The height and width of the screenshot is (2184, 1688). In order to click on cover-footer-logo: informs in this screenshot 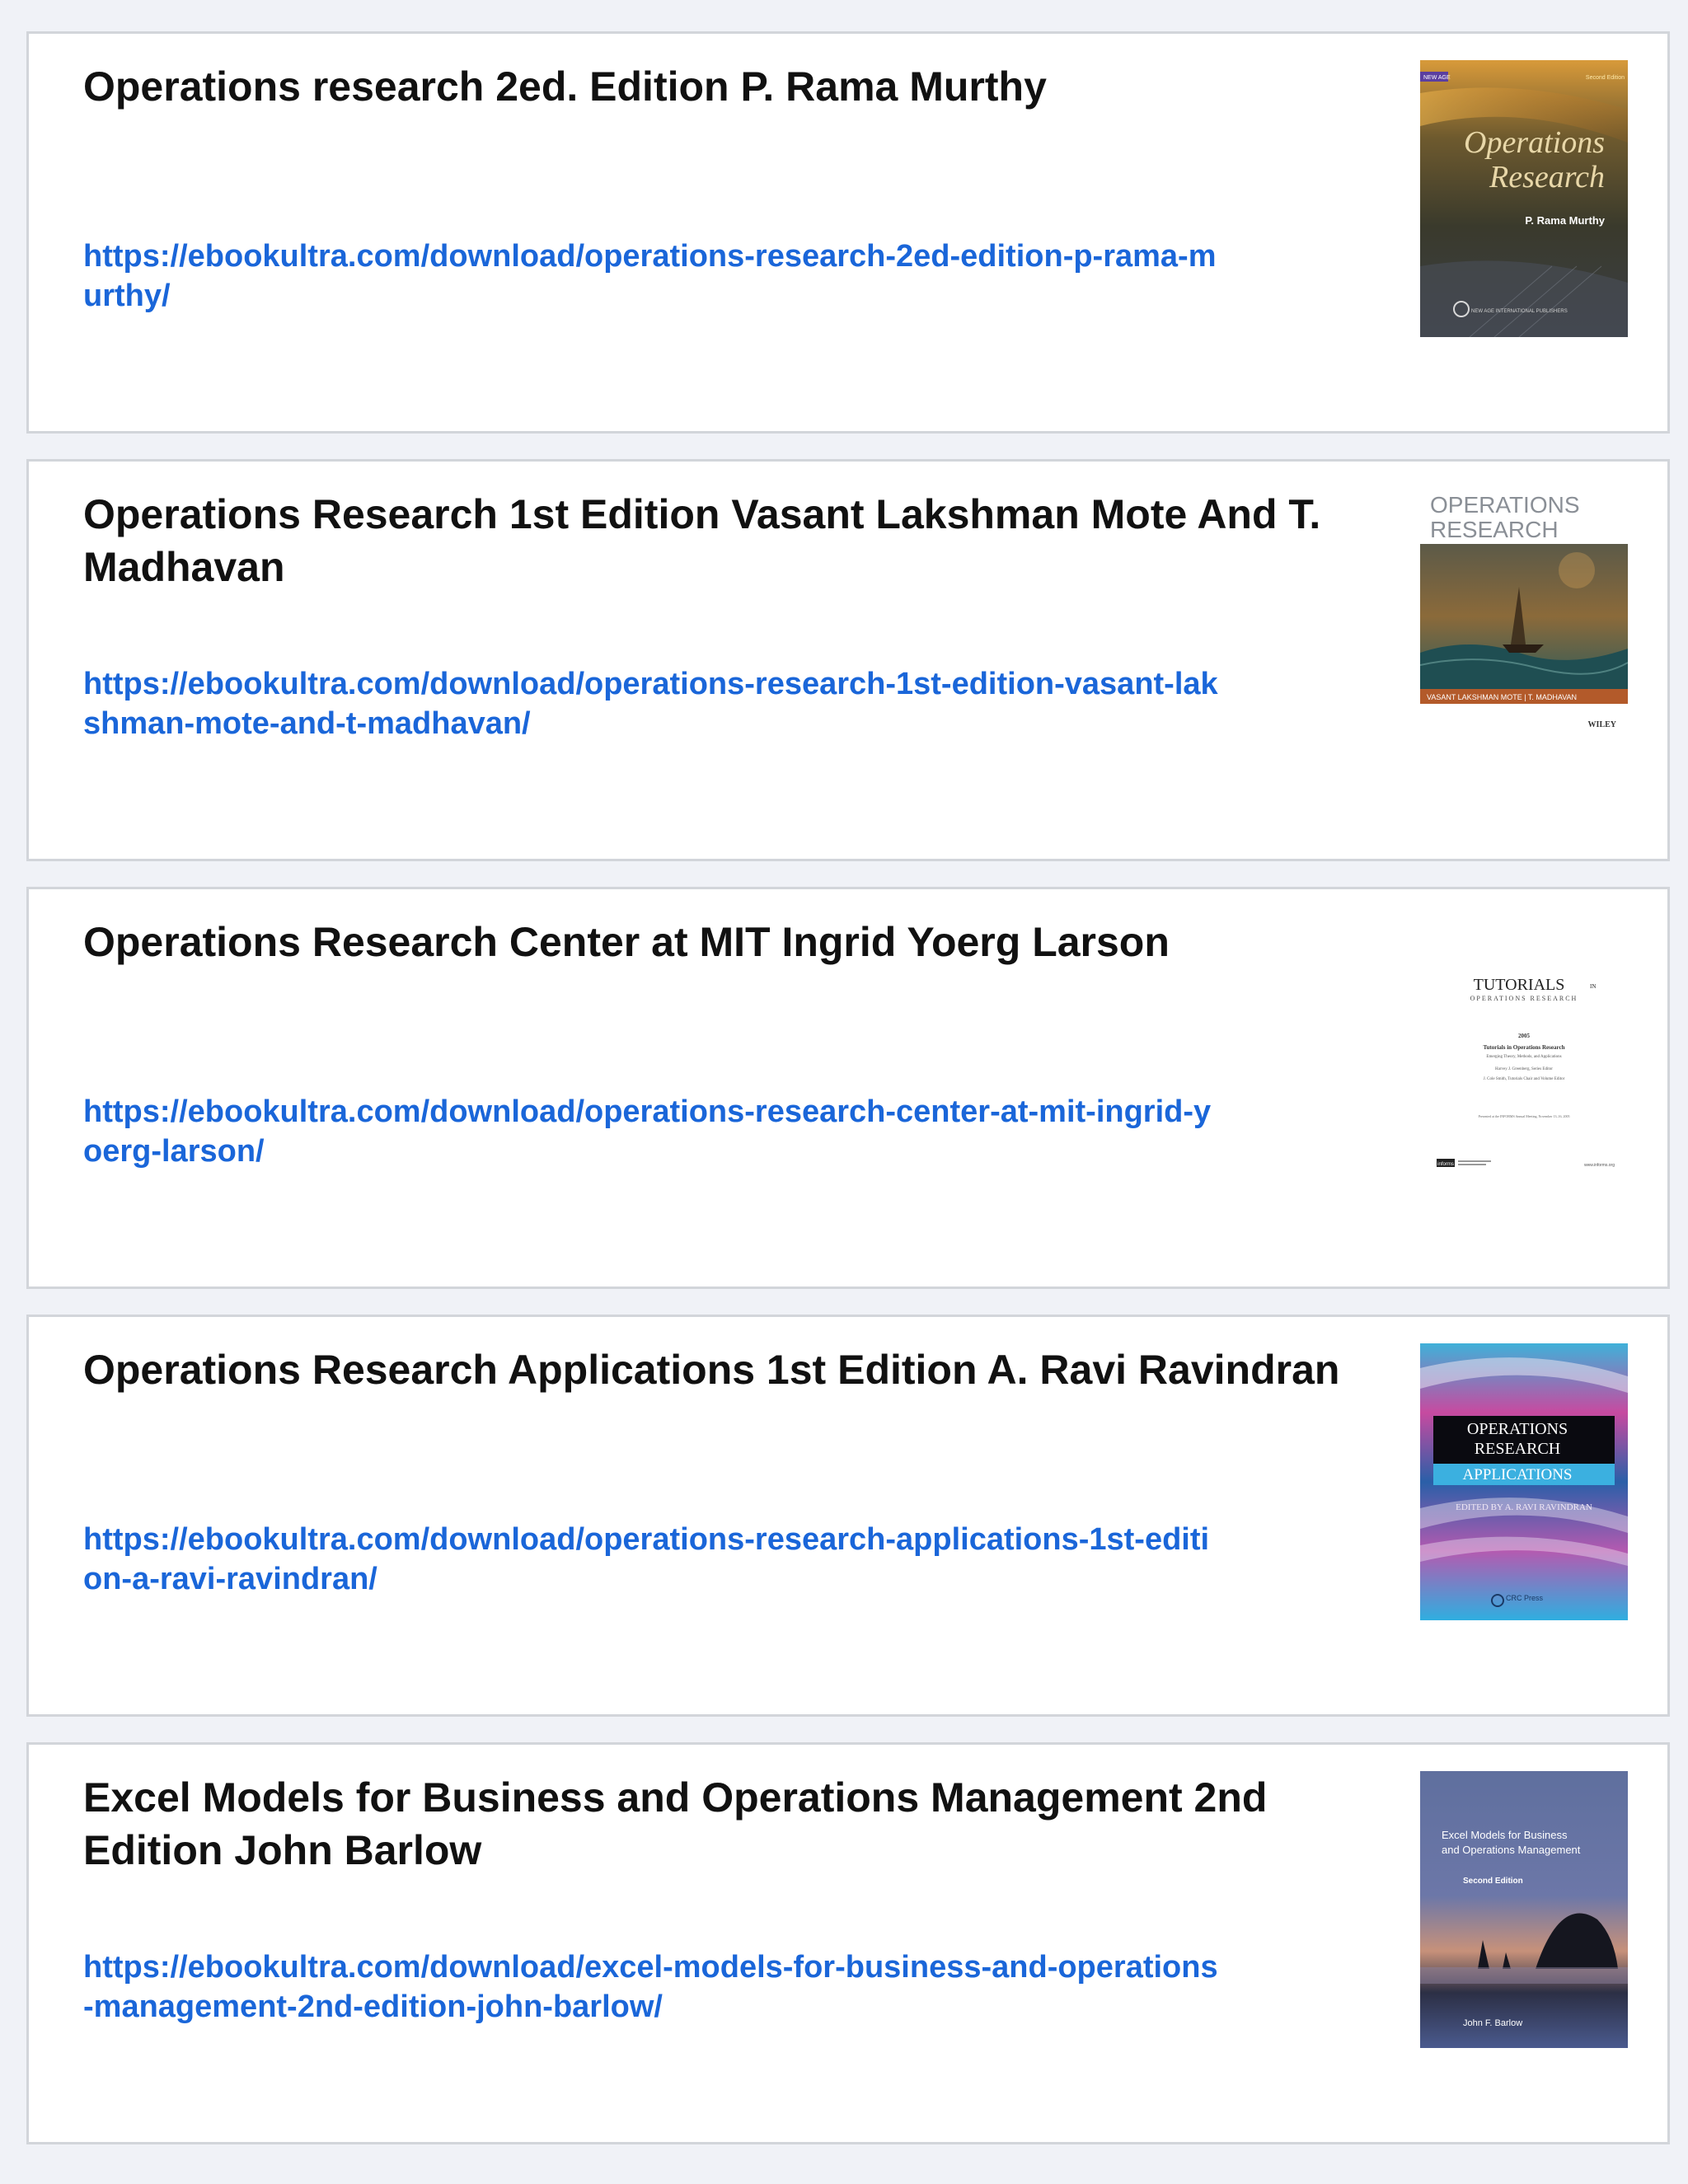, I will do `click(1445, 1164)`.